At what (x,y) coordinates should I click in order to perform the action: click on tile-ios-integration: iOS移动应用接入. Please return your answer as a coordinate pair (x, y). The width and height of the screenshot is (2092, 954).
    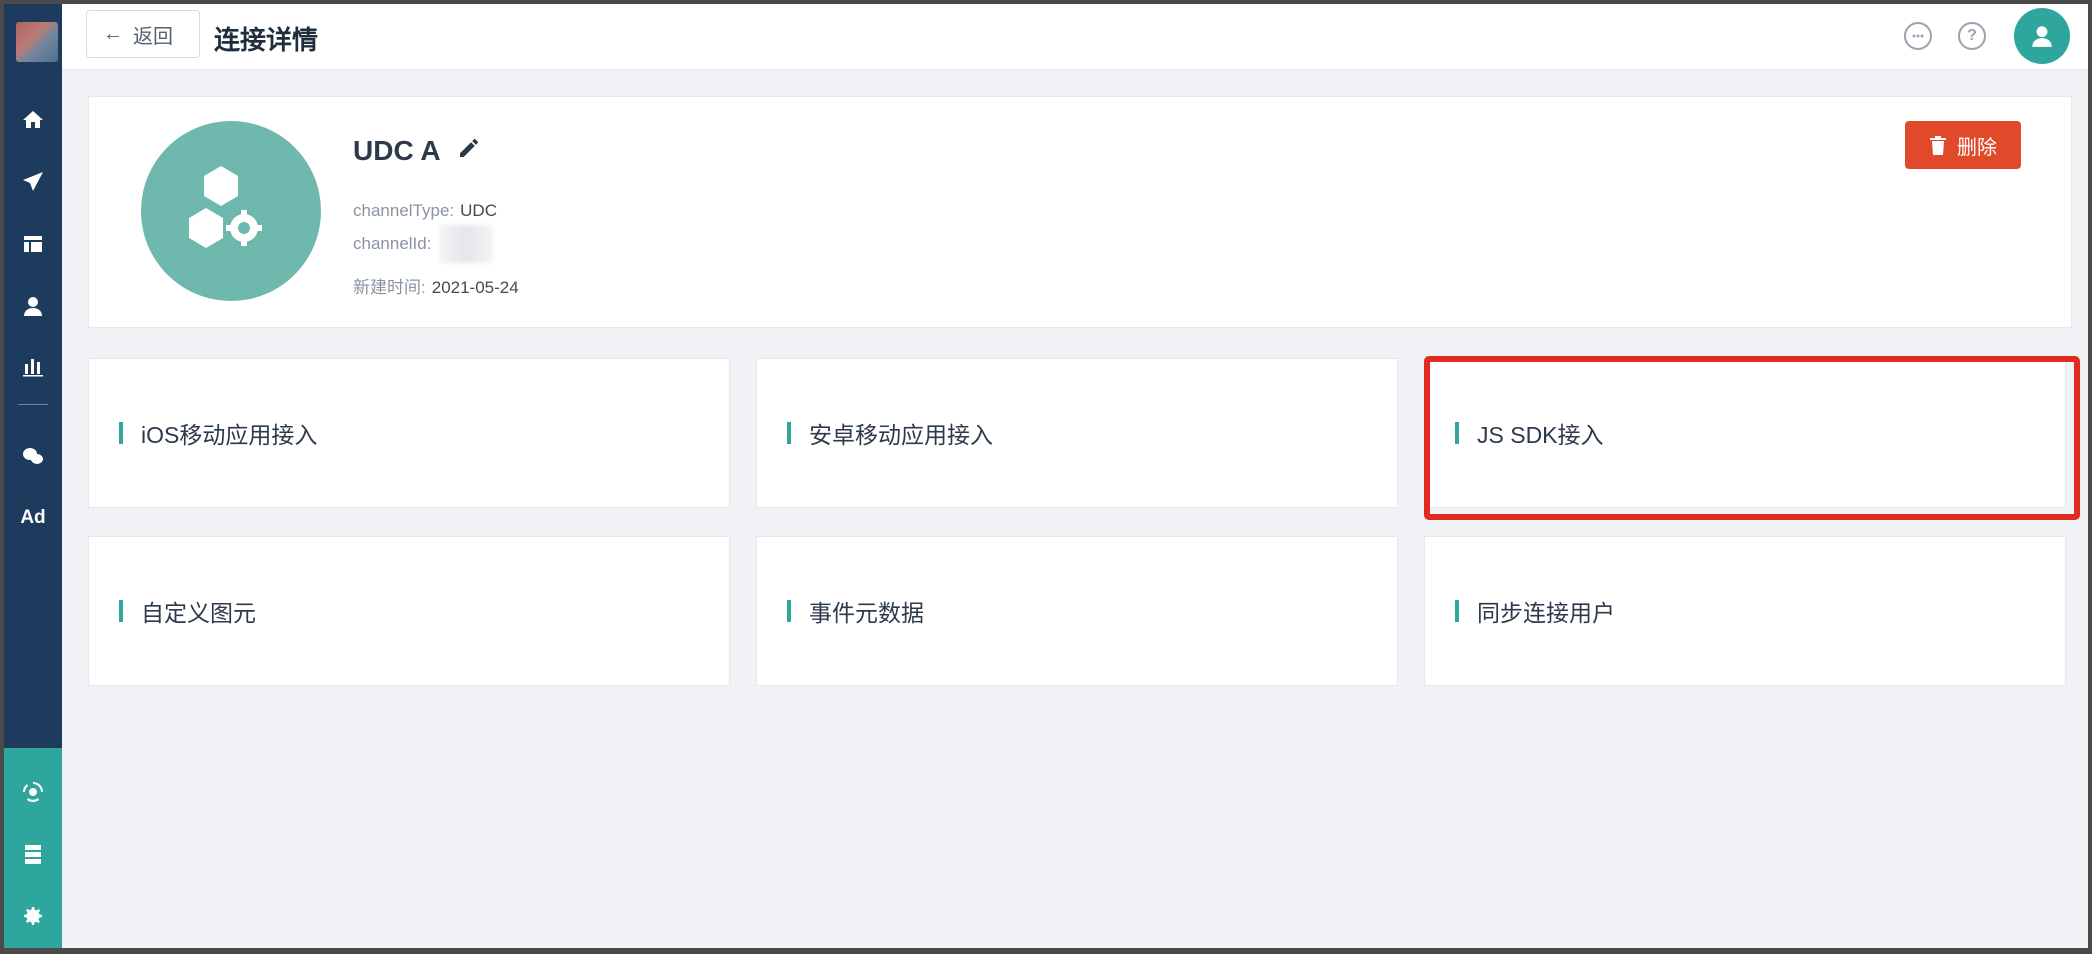
    Looking at the image, I should click on (409, 433).